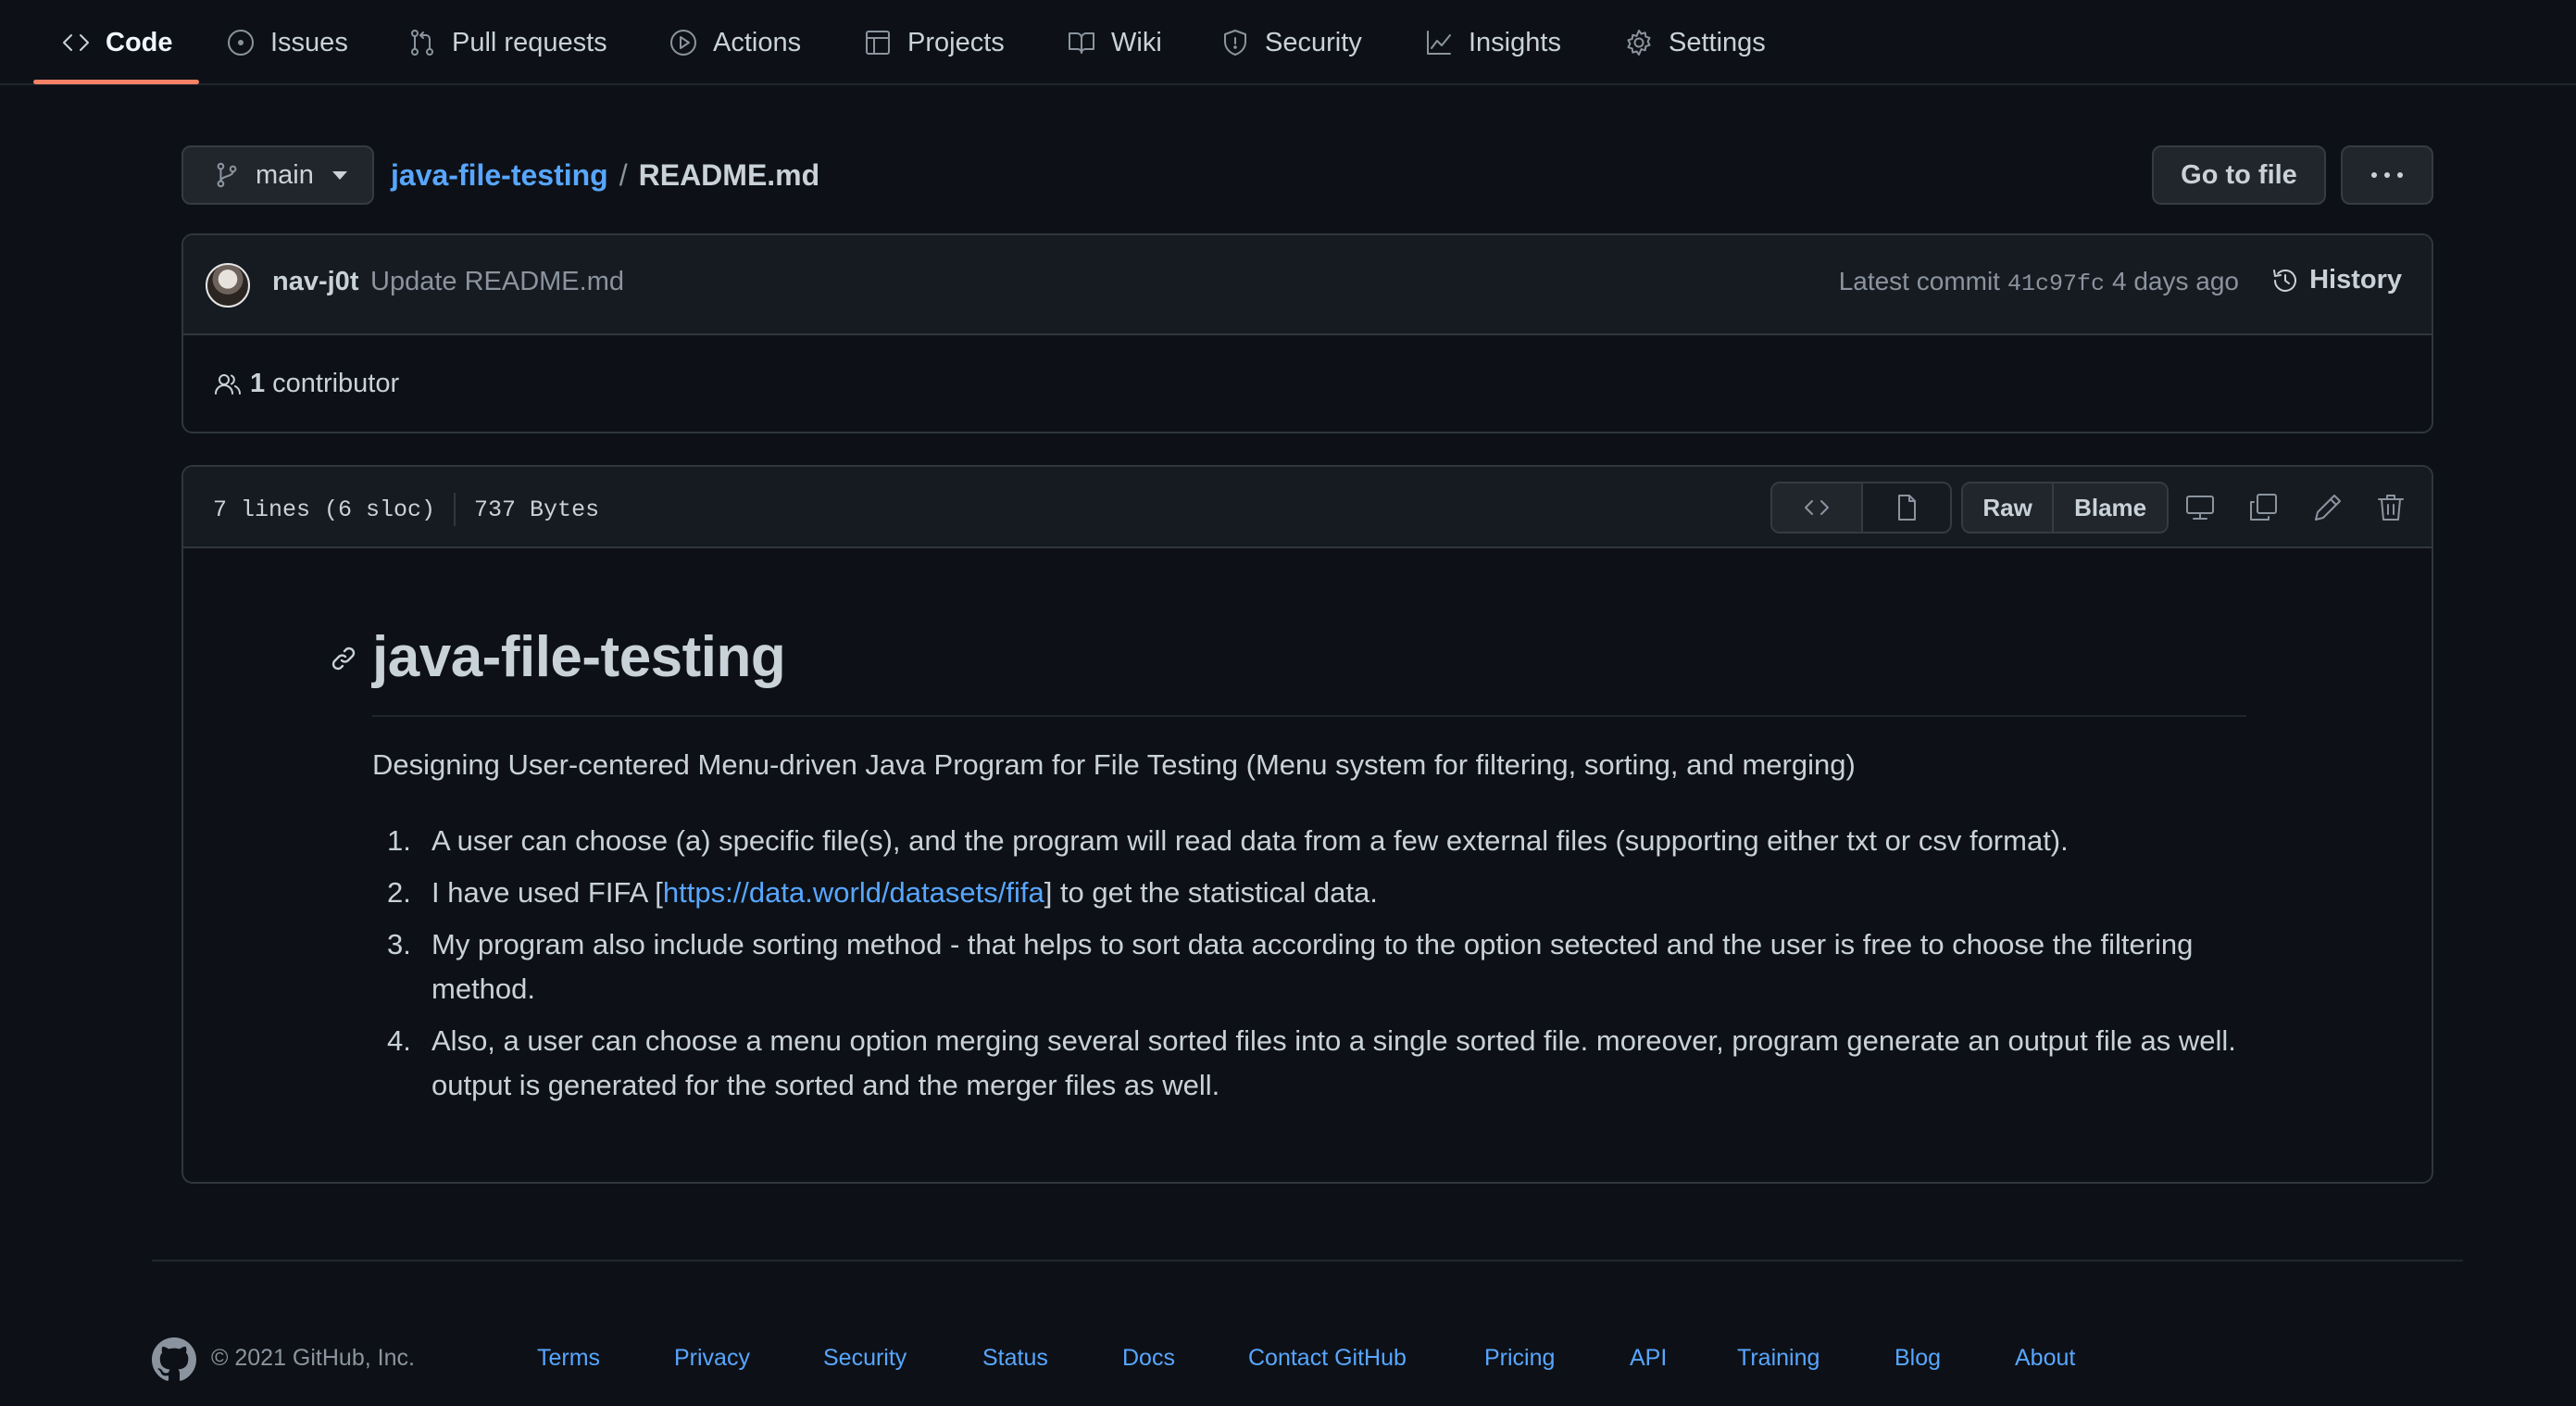 Image resolution: width=2576 pixels, height=1406 pixels. I want to click on footer-link-privacy: Privacy, so click(712, 1358).